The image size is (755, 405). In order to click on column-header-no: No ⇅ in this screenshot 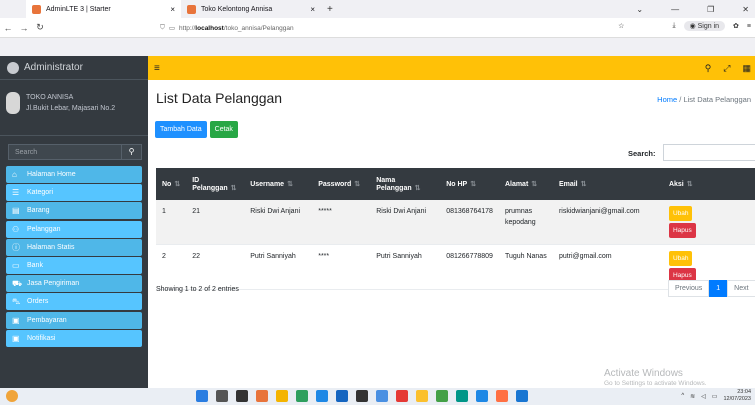, I will do `click(171, 184)`.